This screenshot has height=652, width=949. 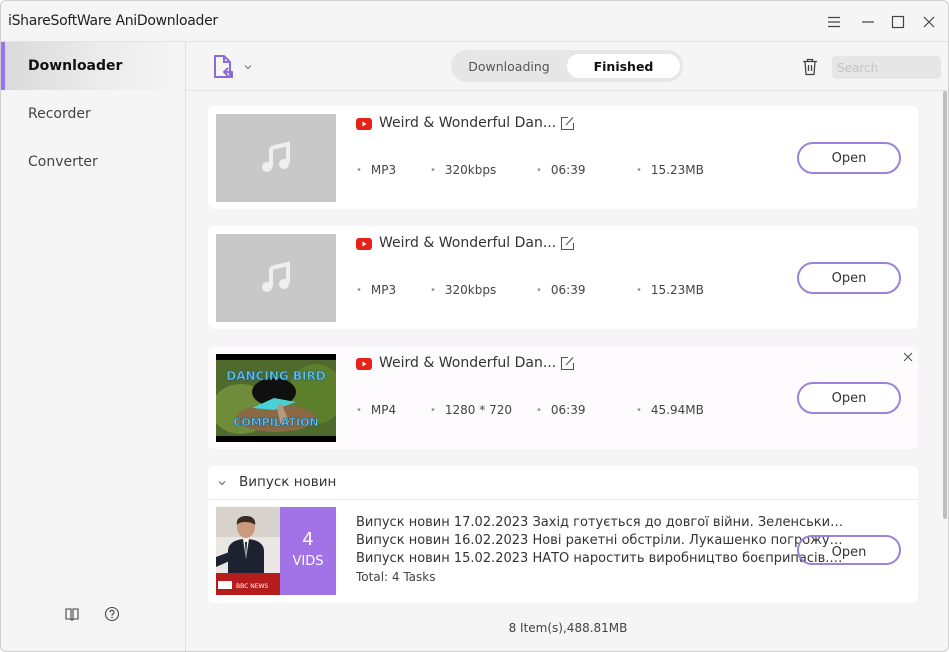 I want to click on item-size: 45.94MB, so click(x=670, y=410).